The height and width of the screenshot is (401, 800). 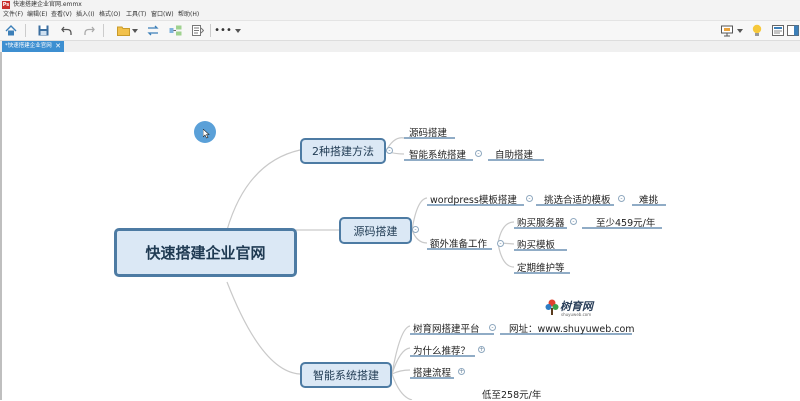 I want to click on leaf-server-price: 至少459元/年, so click(x=625, y=222).